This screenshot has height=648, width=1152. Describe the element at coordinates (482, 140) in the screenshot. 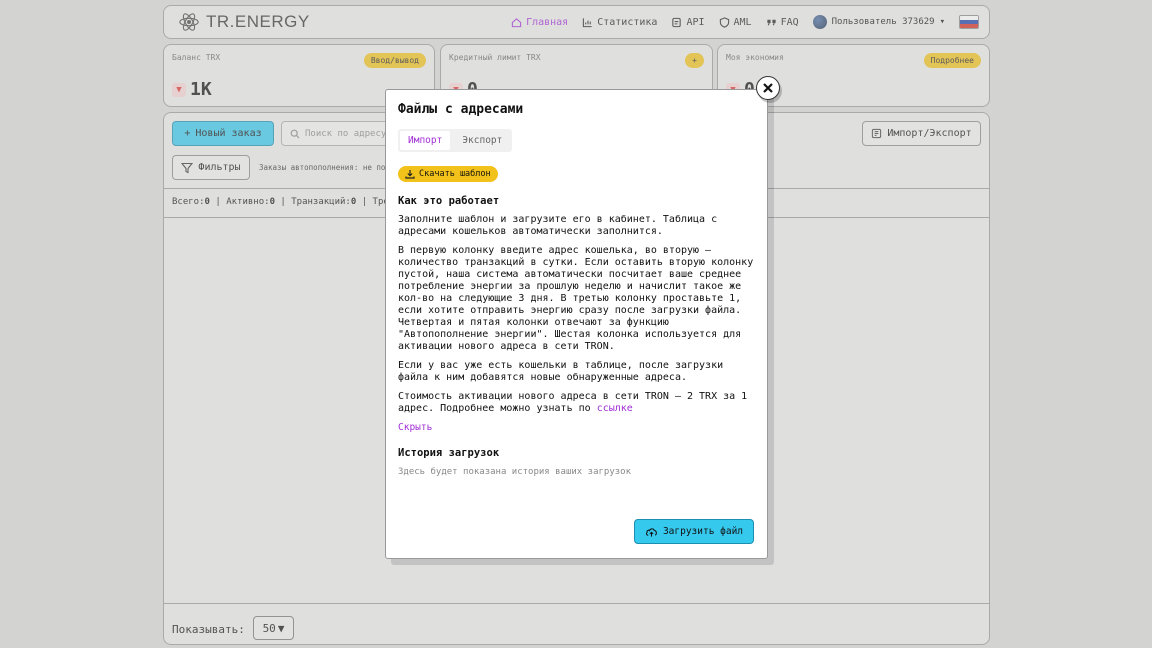

I see `tab-export: Экспорт` at that location.